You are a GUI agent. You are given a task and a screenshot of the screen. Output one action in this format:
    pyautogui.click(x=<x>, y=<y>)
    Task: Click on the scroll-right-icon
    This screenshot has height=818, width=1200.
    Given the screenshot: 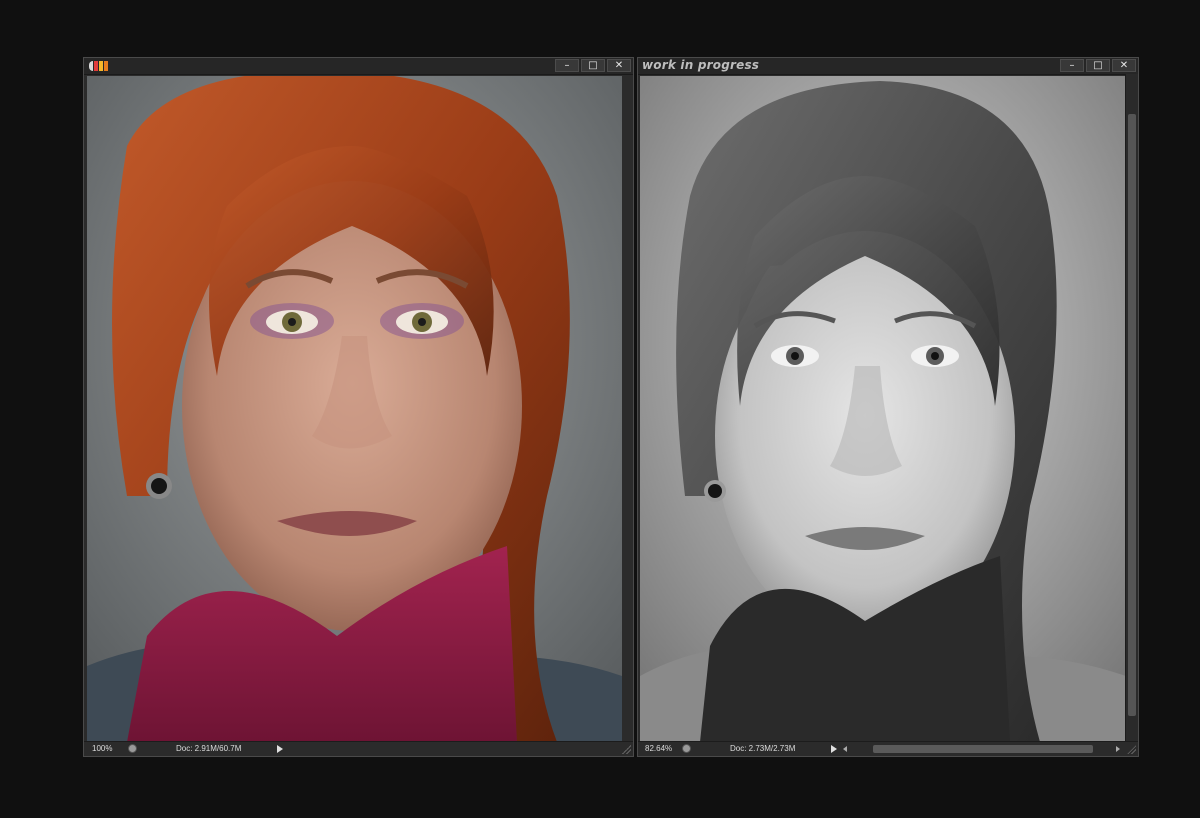 What is the action you would take?
    pyautogui.click(x=1118, y=749)
    